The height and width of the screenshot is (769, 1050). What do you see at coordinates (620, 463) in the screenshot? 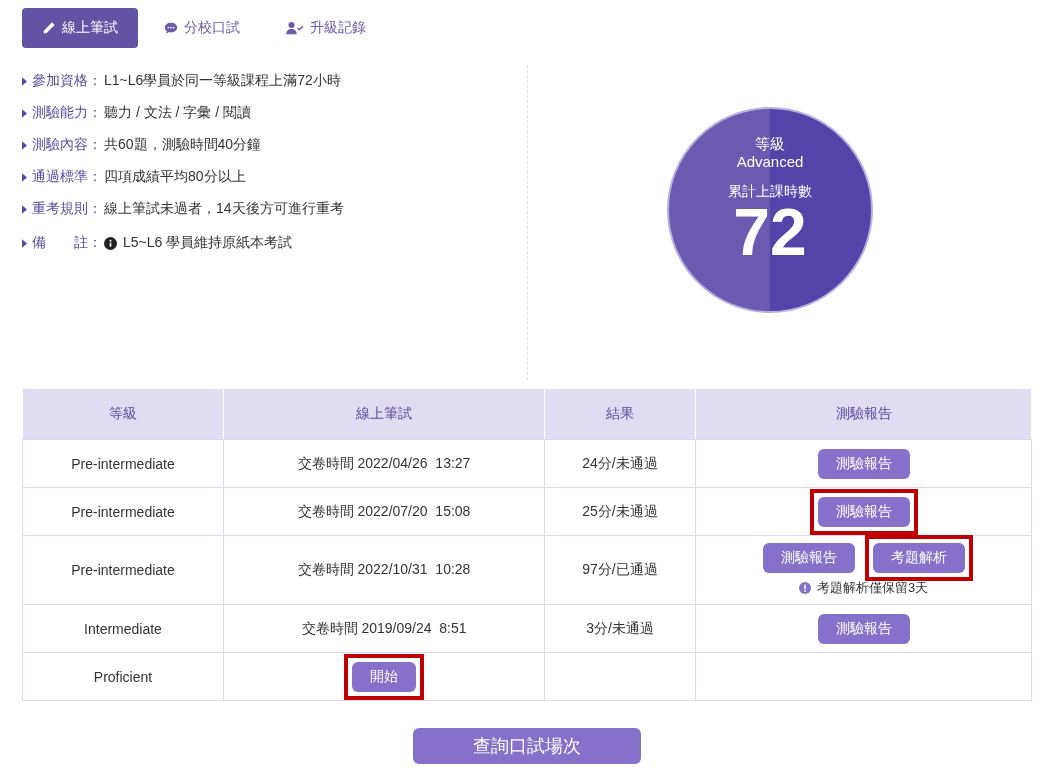
I see `table-cell: 24分/未通過` at bounding box center [620, 463].